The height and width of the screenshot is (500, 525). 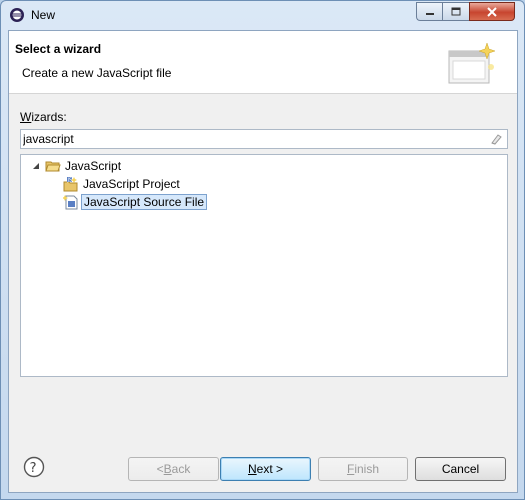 I want to click on clear-filter-icon, so click(x=496, y=139).